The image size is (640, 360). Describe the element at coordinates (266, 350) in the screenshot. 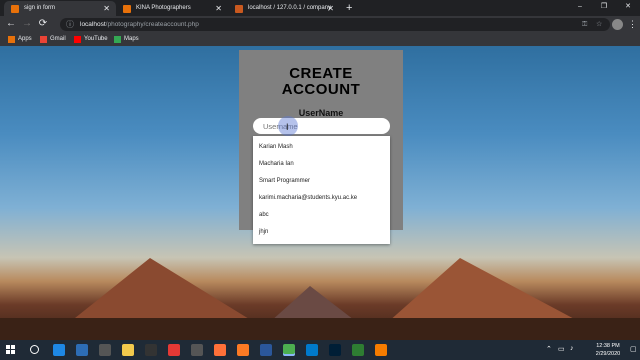

I see `word-icon` at that location.